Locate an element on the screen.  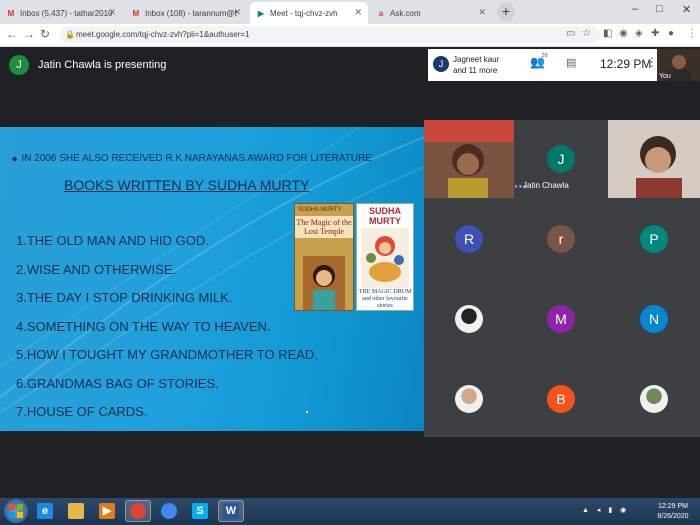
explorer-icon is located at coordinates (76, 511).